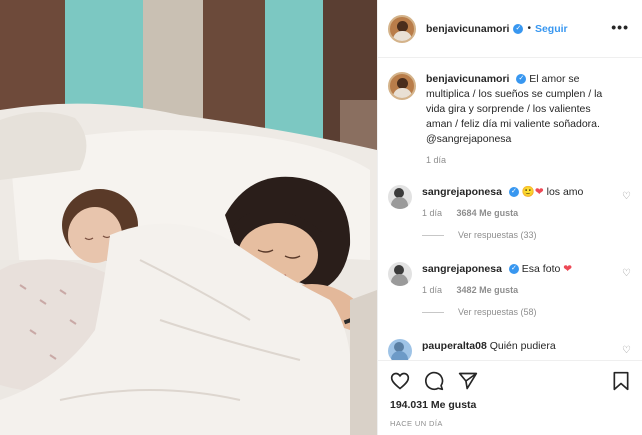 This screenshot has width=642, height=435. I want to click on comment-bubble-icon, so click(434, 381).